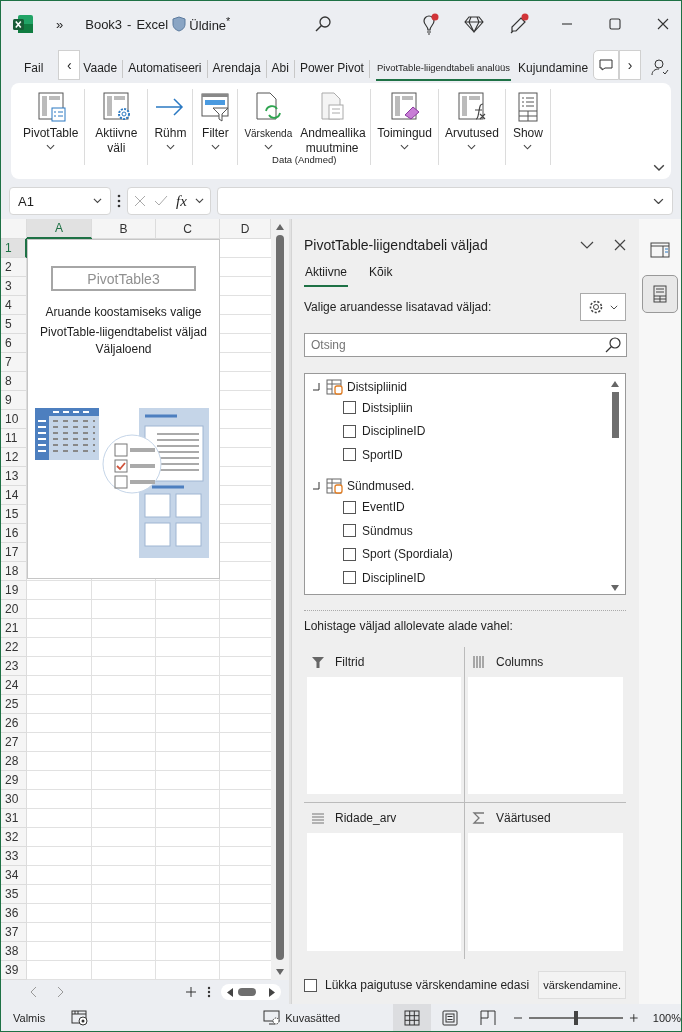  What do you see at coordinates (615, 24) in the screenshot?
I see `maximize-icon` at bounding box center [615, 24].